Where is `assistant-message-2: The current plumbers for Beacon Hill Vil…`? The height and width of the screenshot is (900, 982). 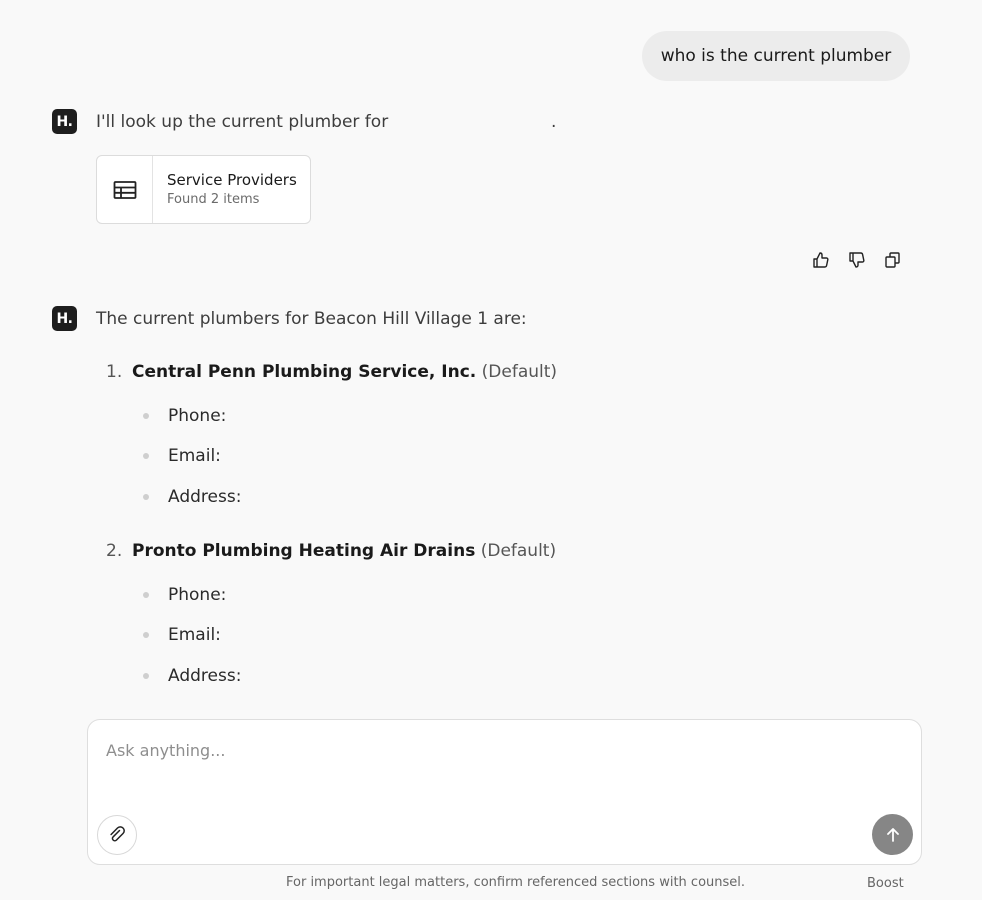 assistant-message-2: The current plumbers for Beacon Hill Vil… is located at coordinates (311, 319).